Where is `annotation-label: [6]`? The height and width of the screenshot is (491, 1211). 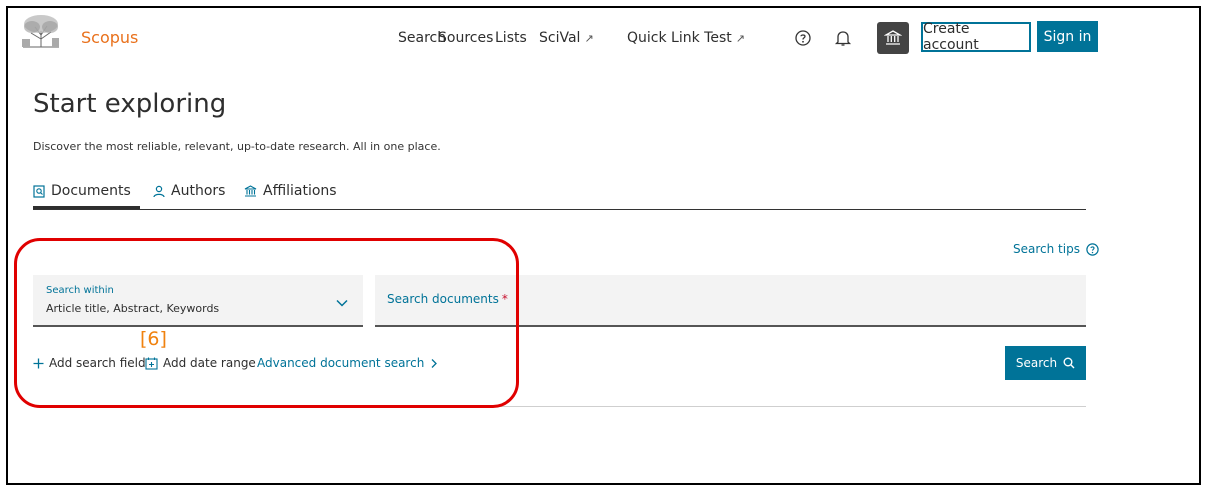 annotation-label: [6] is located at coordinates (153, 339).